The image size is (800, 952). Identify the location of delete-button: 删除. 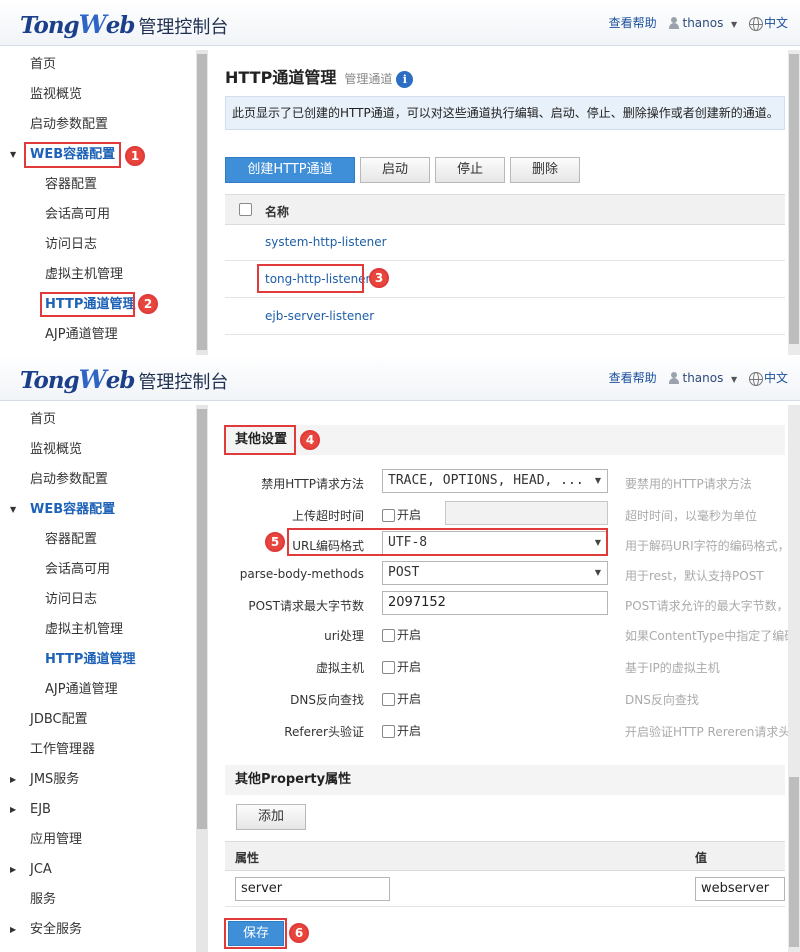
(545, 170).